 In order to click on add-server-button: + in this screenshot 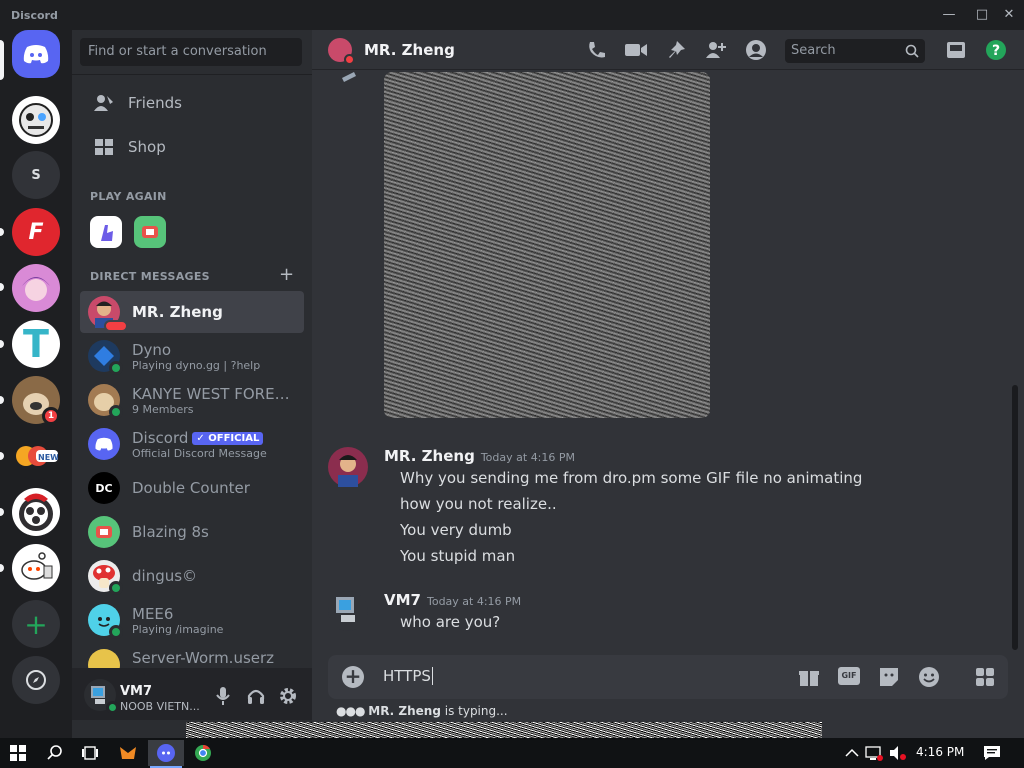, I will do `click(36, 624)`.